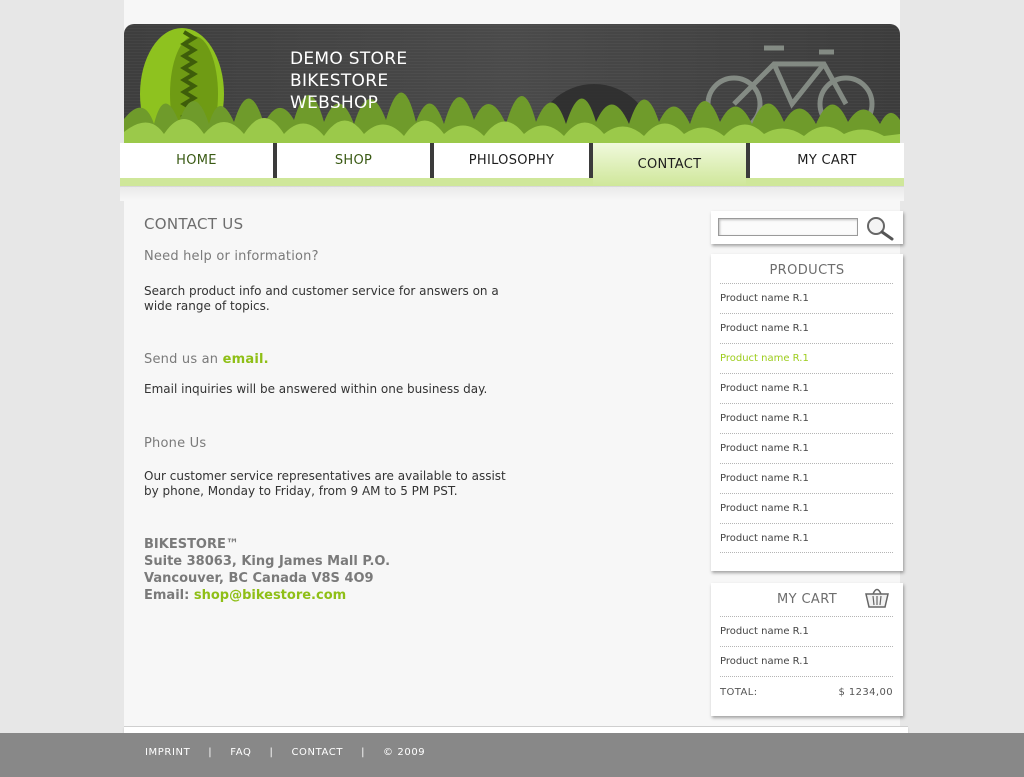 The height and width of the screenshot is (777, 1024). What do you see at coordinates (175, 443) in the screenshot?
I see `phone-heading: Phone Us` at bounding box center [175, 443].